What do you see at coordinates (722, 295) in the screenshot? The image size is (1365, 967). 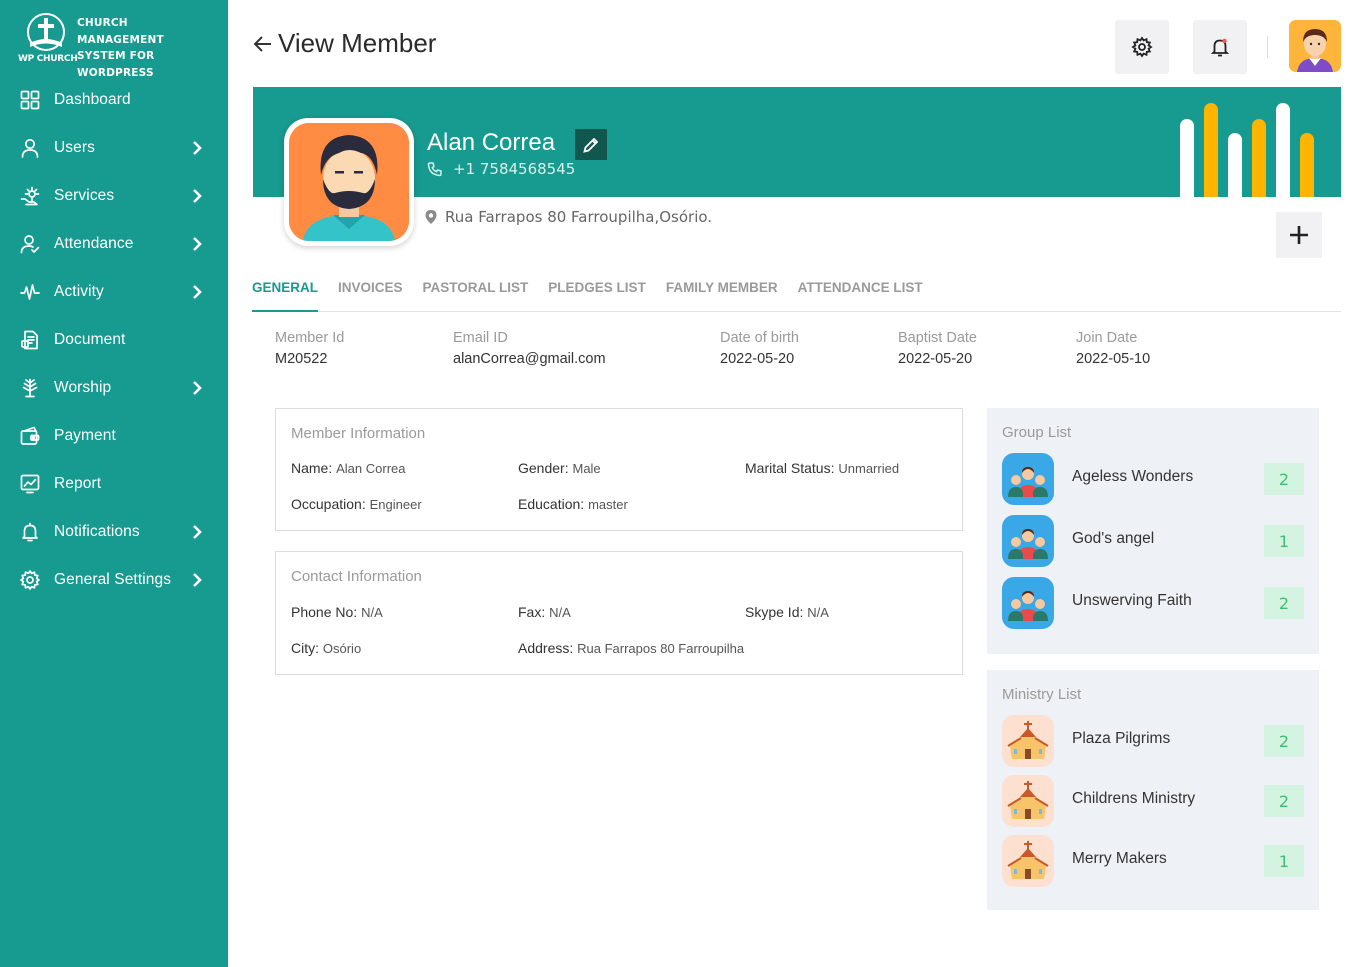 I see `tab-family-member: FAMILY MEMBER` at bounding box center [722, 295].